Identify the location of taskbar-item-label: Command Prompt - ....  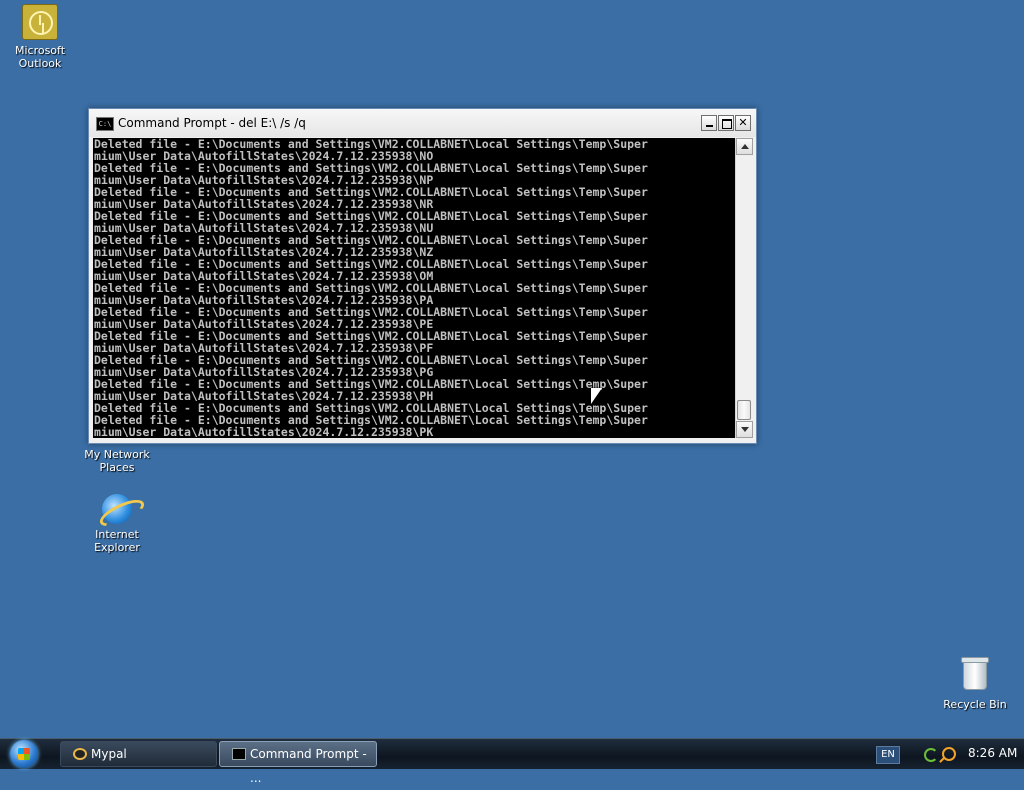
(308, 766).